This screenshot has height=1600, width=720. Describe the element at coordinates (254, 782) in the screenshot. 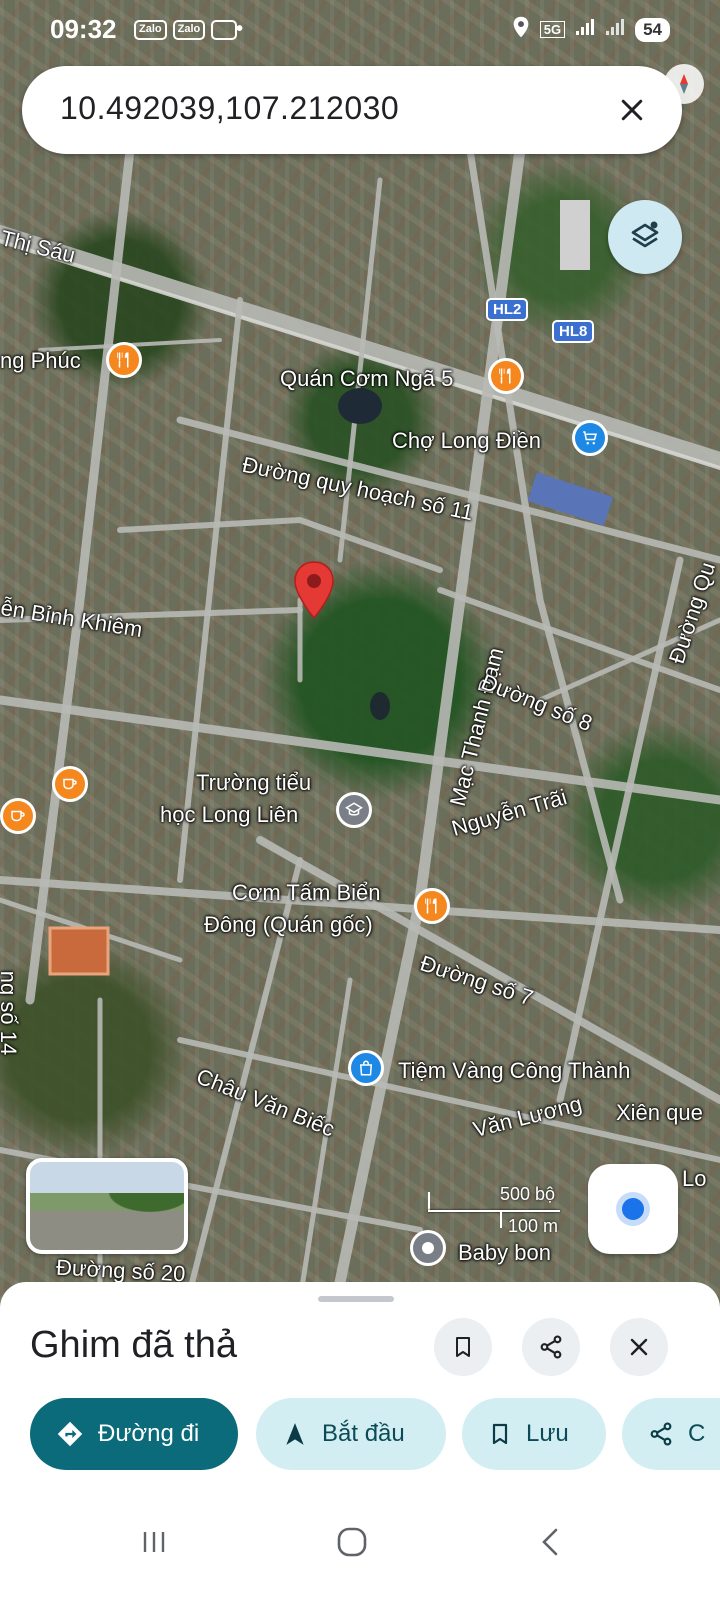

I see `place-label-truong-tieu-hoc-1: Trường tiểu` at that location.